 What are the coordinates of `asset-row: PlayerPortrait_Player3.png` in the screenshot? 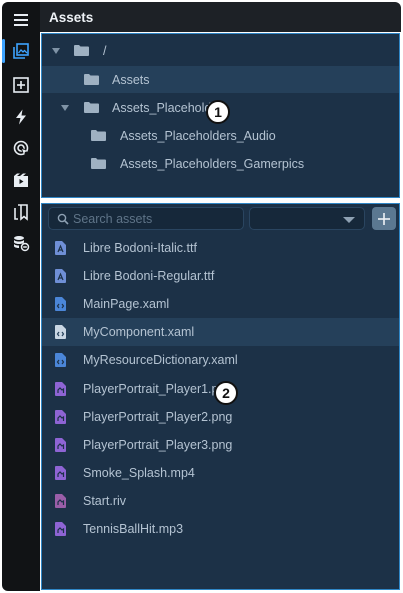 It's located at (220, 445).